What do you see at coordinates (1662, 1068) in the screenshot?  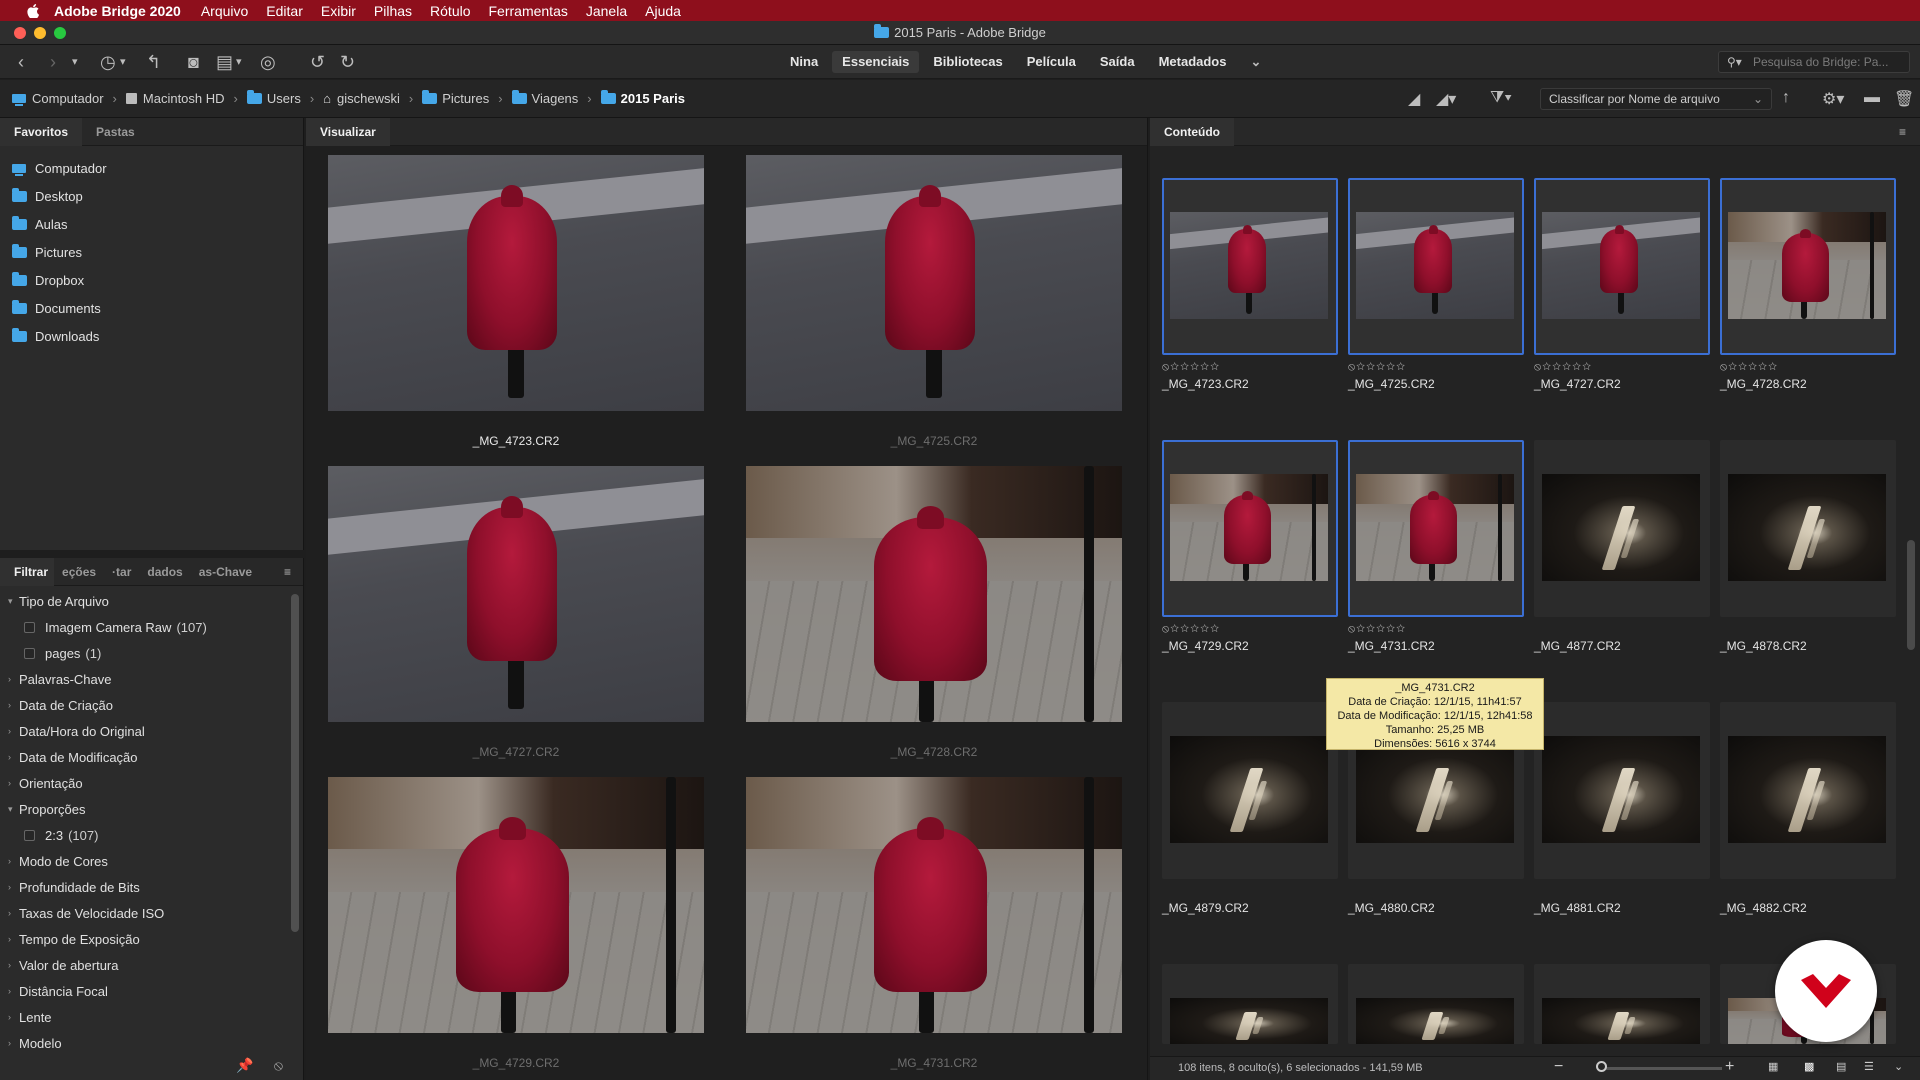 I see `thumbnail-size-slider` at bounding box center [1662, 1068].